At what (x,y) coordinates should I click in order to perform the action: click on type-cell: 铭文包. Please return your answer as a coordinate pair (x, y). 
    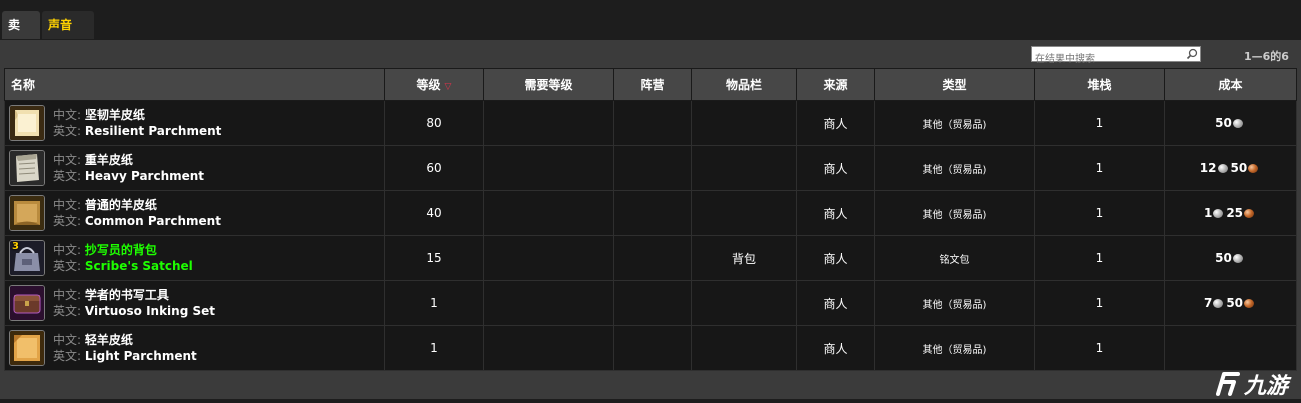
    Looking at the image, I should click on (954, 258).